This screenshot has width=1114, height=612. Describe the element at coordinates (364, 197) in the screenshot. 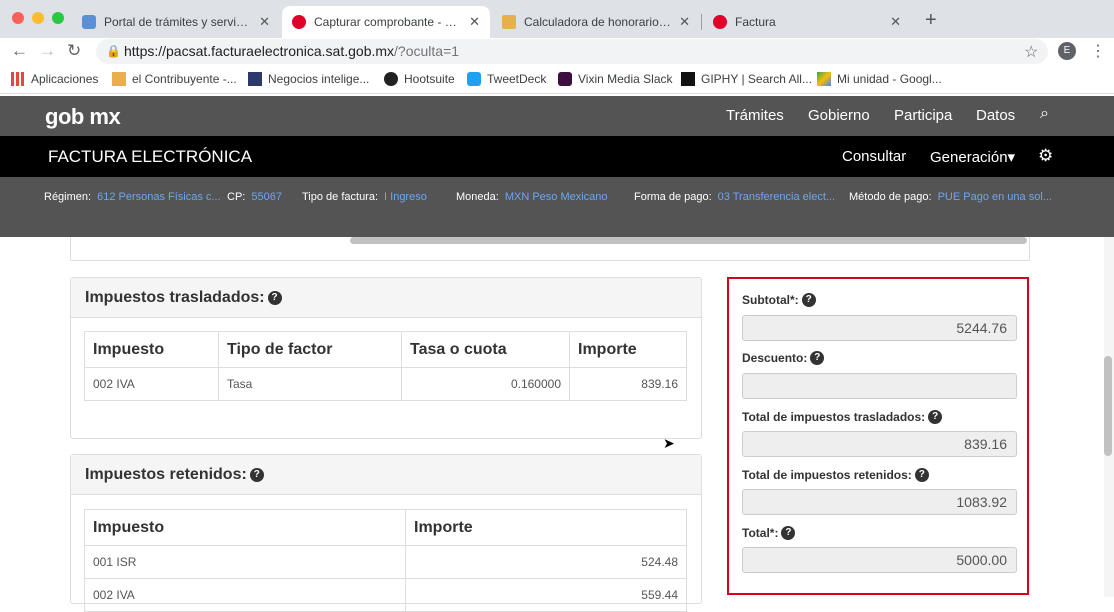

I see `tipo-factura-info: Tipo de factura: I Ingreso` at that location.